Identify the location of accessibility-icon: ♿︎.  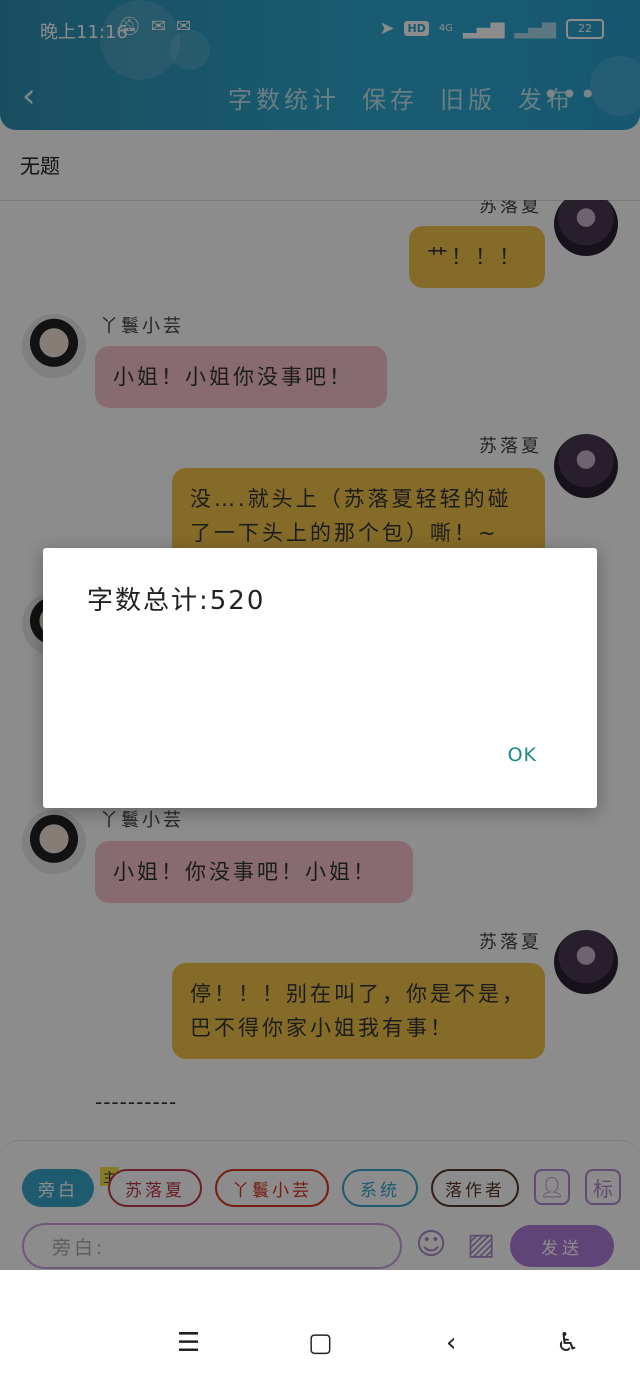
(567, 1343).